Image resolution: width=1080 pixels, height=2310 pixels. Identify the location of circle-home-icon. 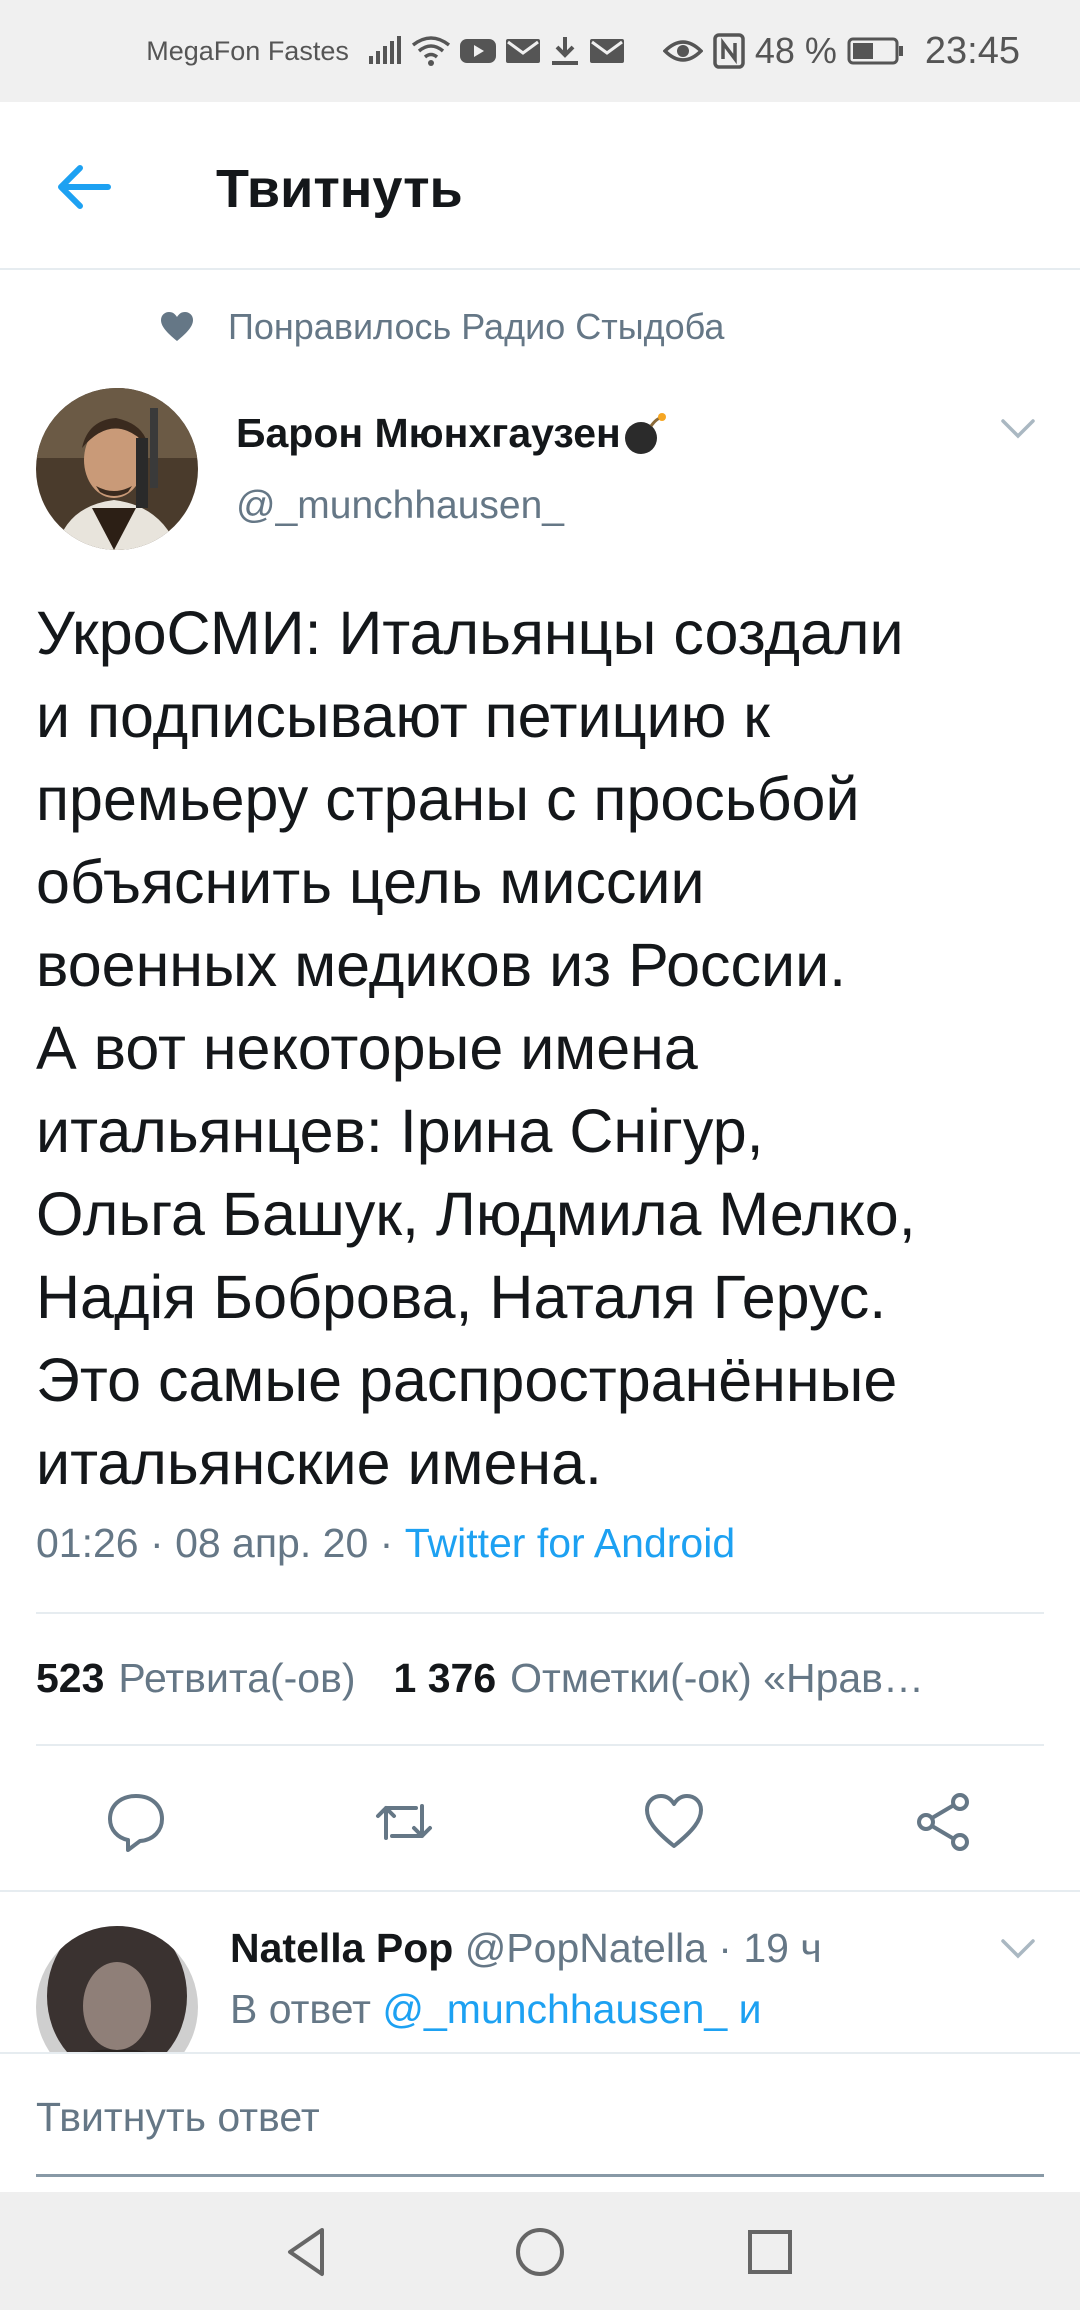
(540, 2252).